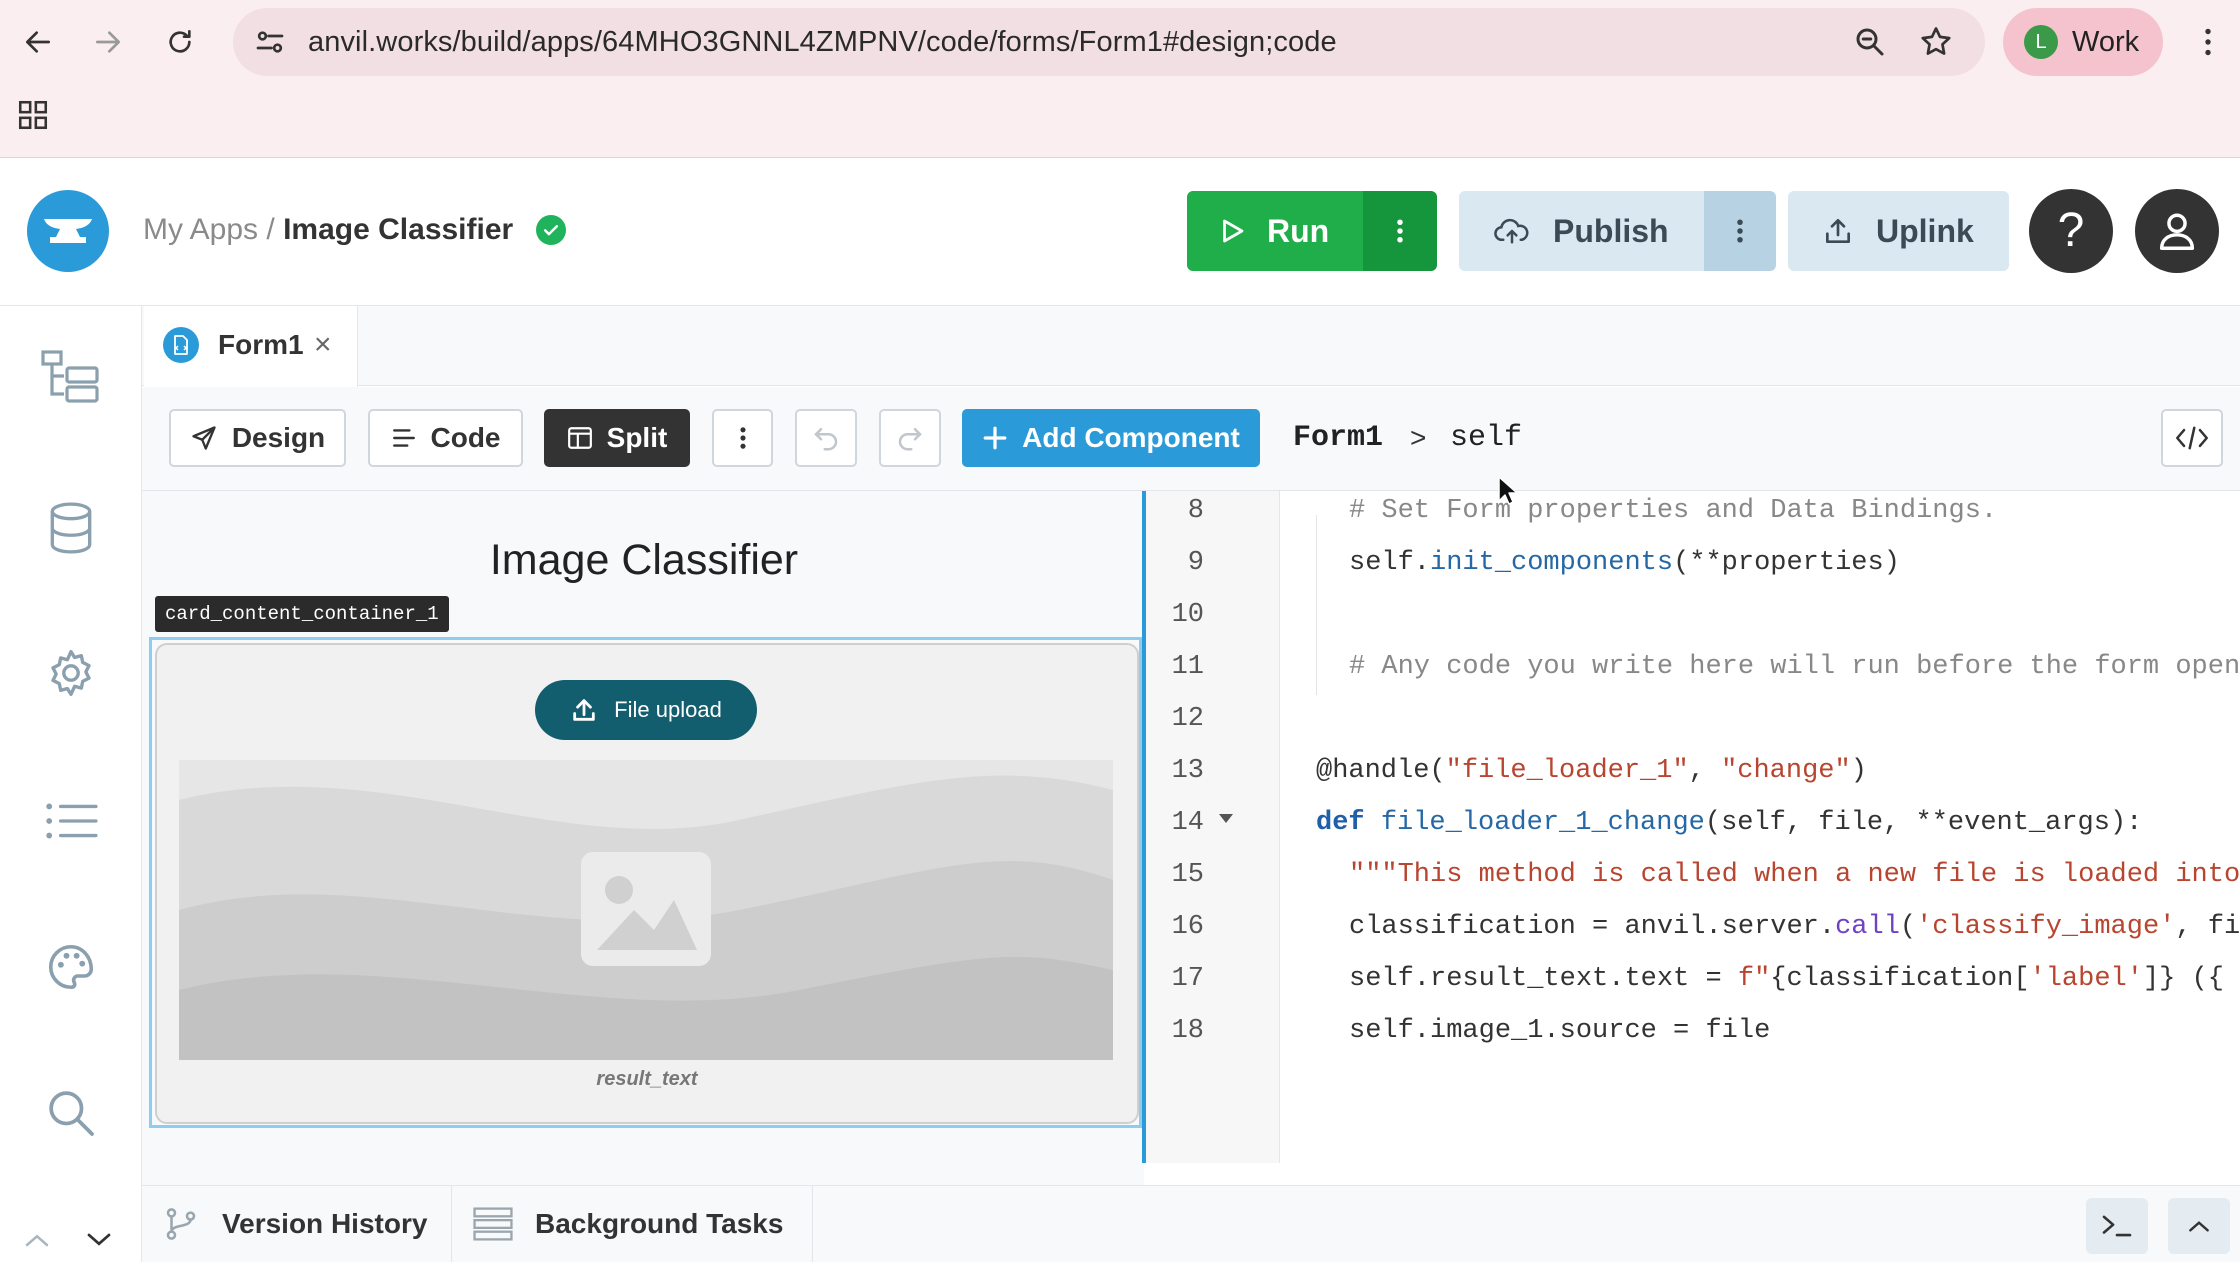 The width and height of the screenshot is (2240, 1262). Describe the element at coordinates (465, 437) in the screenshot. I see `code-view-label: Code` at that location.